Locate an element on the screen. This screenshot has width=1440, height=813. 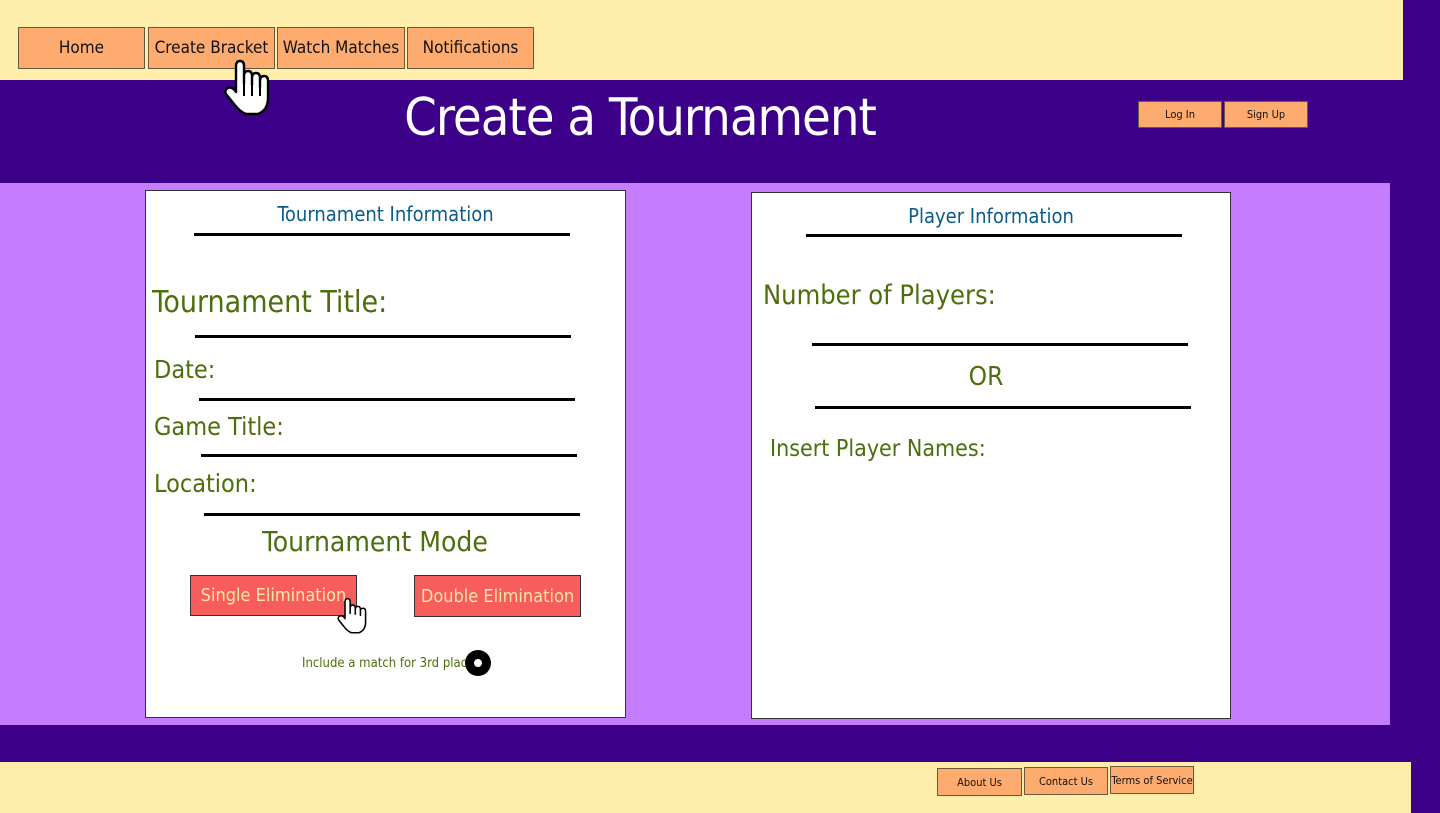
nav-create-bracket-button: Create Bracket is located at coordinates (211, 48).